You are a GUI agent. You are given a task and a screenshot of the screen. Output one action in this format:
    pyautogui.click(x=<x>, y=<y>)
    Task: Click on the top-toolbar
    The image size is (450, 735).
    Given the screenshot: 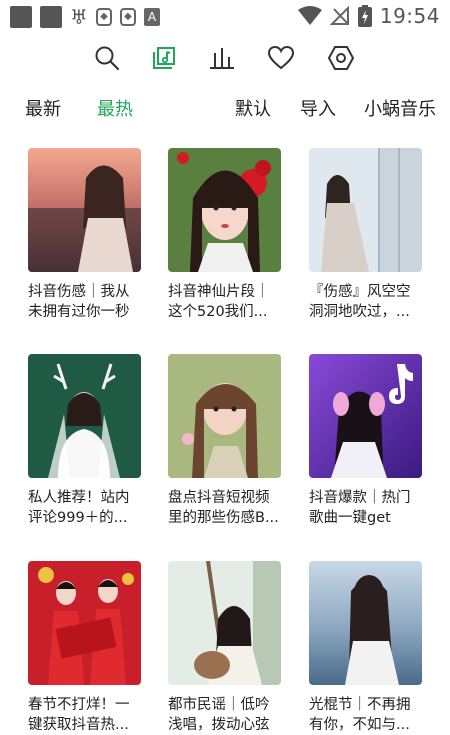 What is the action you would take?
    pyautogui.click(x=225, y=60)
    